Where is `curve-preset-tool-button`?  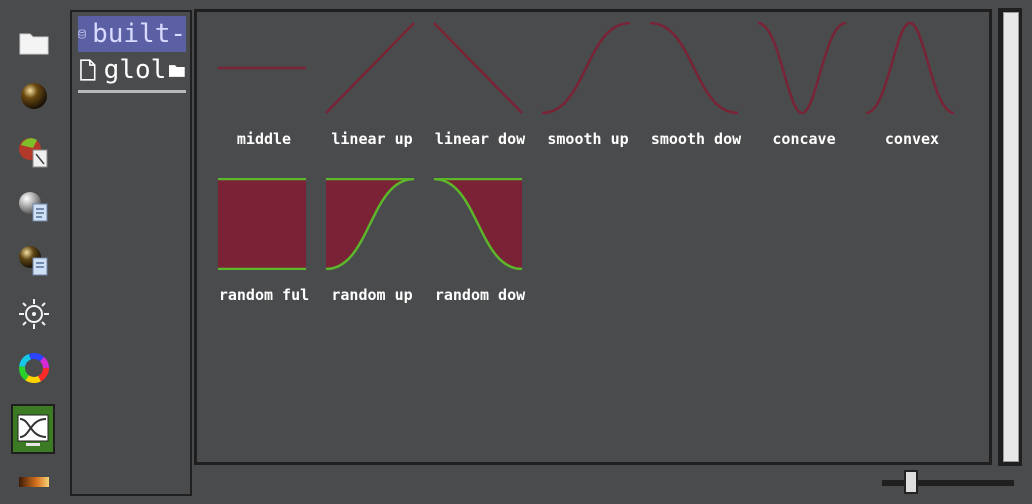
curve-preset-tool-button is located at coordinates (33, 429).